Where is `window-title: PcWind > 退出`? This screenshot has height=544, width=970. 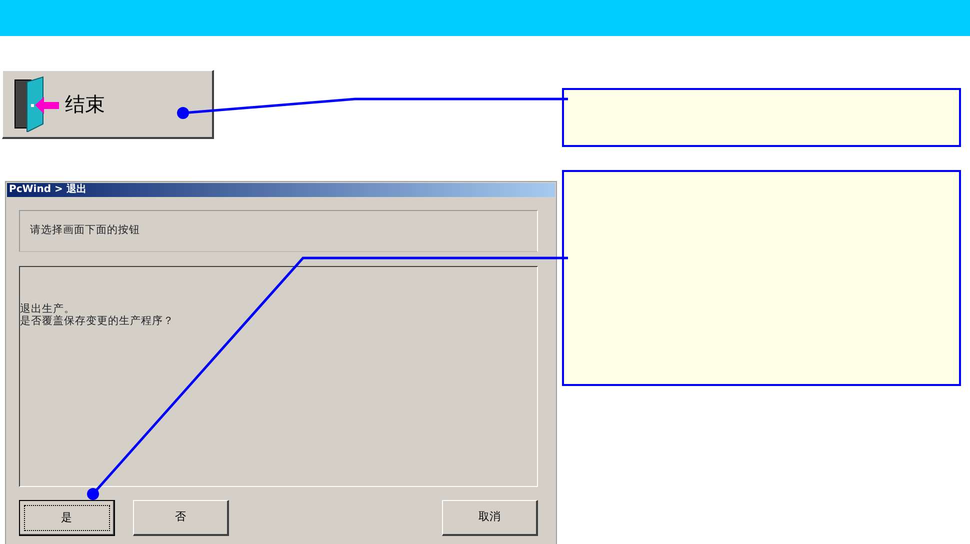 window-title: PcWind > 退出 is located at coordinates (281, 190).